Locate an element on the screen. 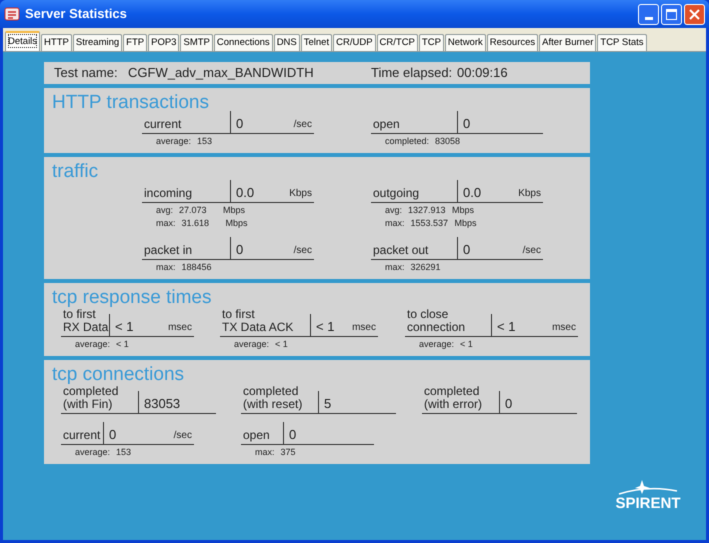  meter-label: incoming is located at coordinates (168, 194).